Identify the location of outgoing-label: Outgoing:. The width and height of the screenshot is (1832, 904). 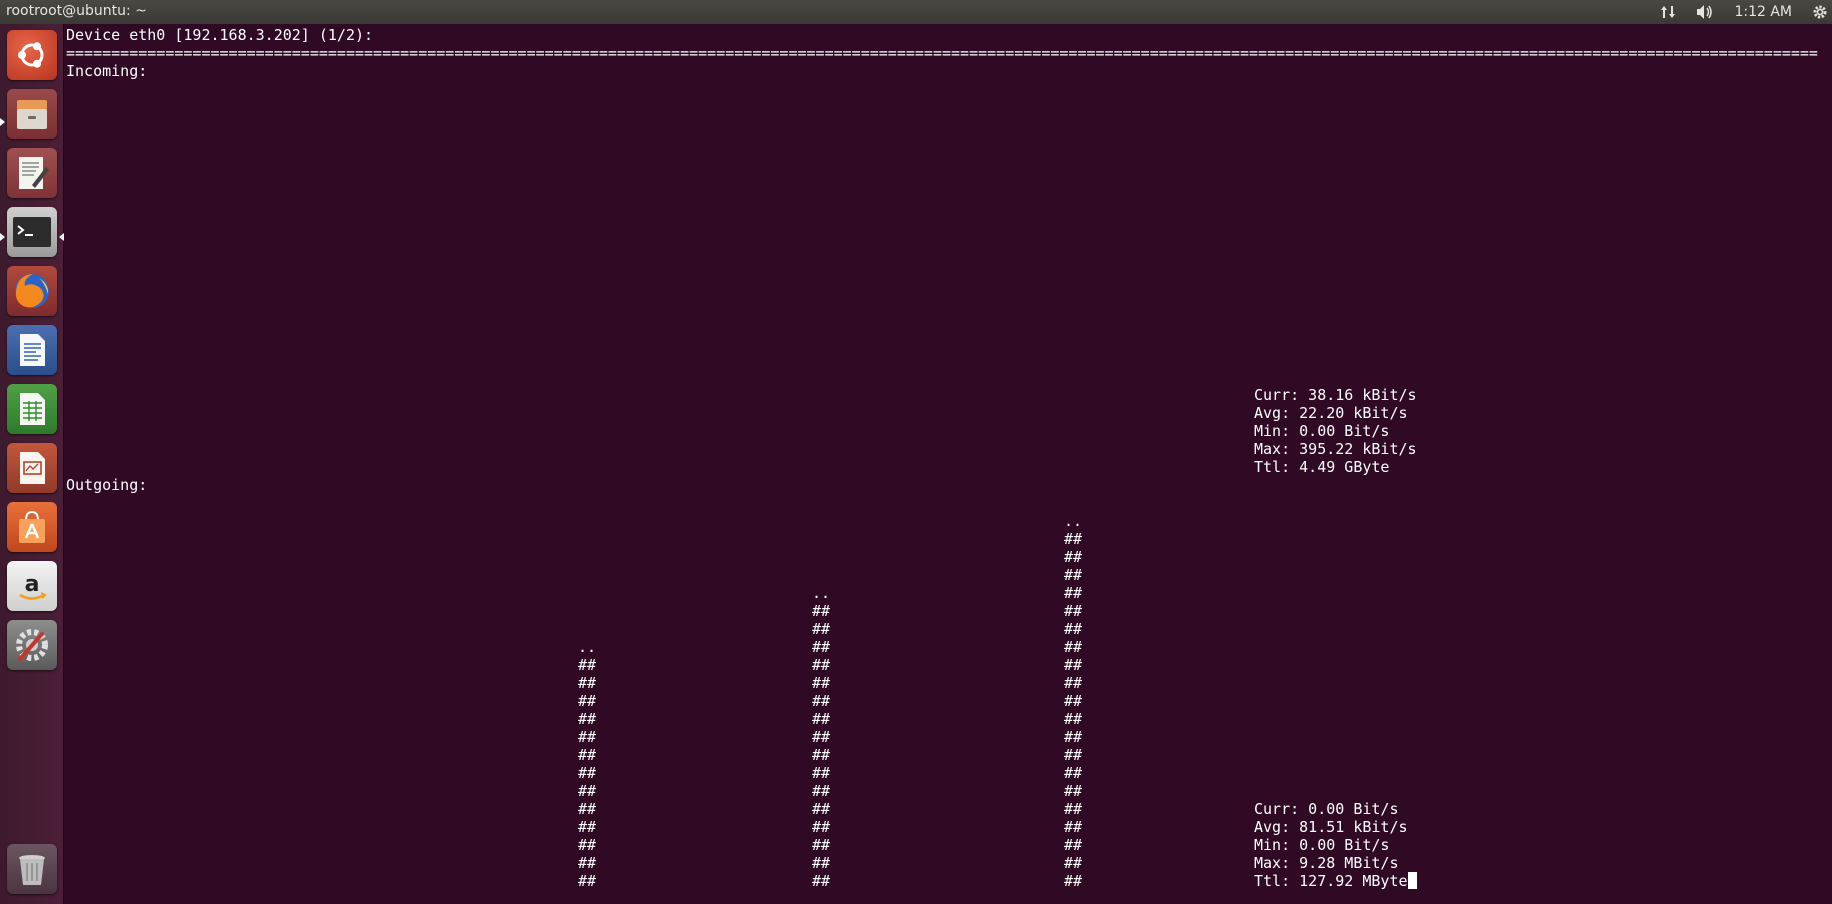
(107, 485).